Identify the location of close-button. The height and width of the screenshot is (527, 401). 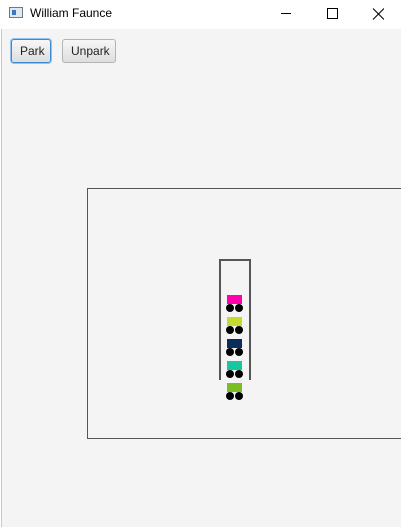
(378, 14).